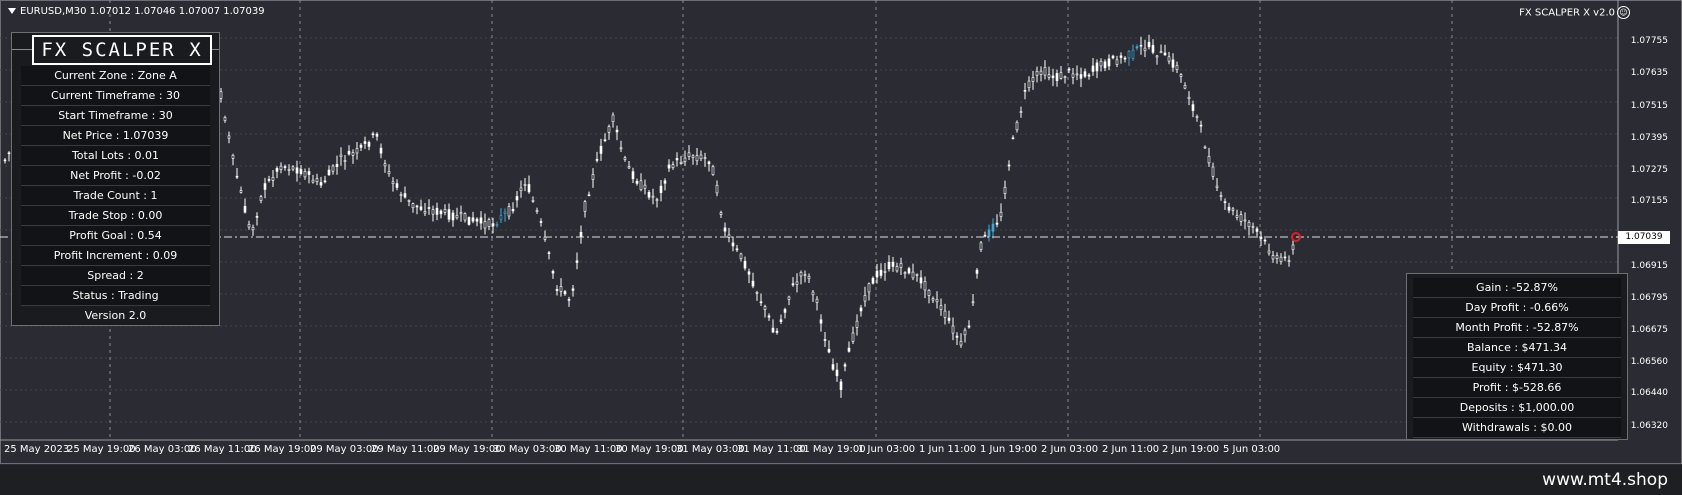  Describe the element at coordinates (710, 449) in the screenshot. I see `time-axis-label: 31 May 03:00` at that location.